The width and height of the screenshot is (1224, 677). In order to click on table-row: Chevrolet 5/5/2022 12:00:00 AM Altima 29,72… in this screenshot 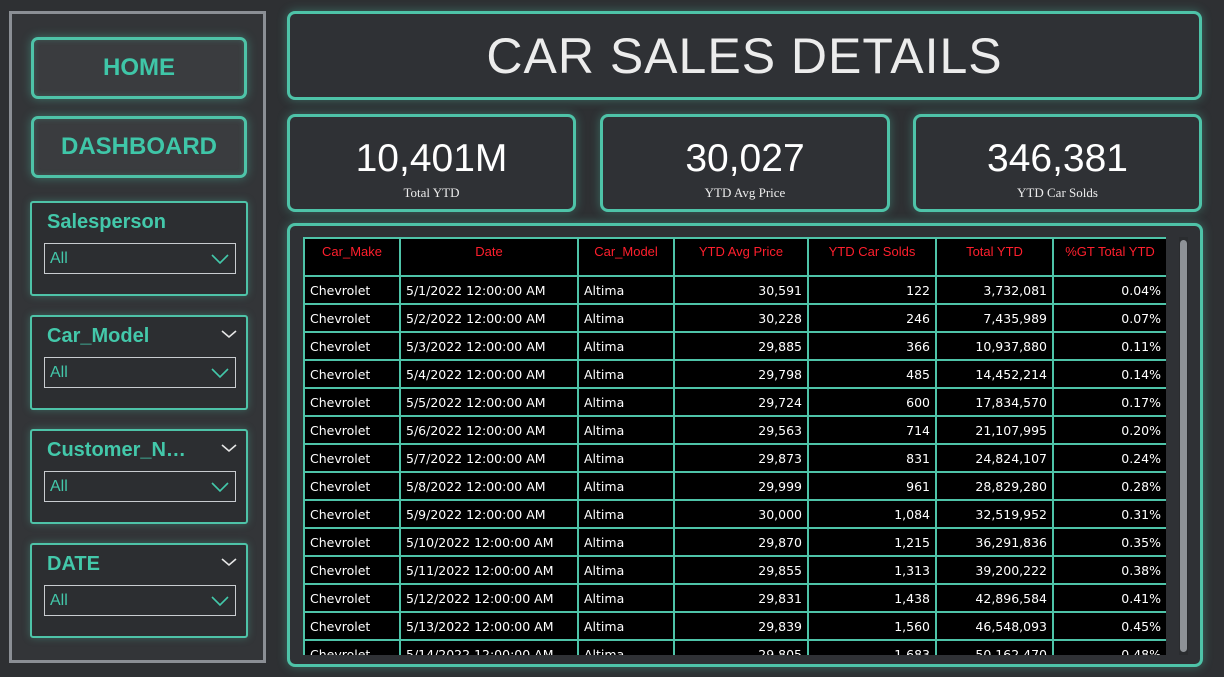, I will do `click(734, 402)`.